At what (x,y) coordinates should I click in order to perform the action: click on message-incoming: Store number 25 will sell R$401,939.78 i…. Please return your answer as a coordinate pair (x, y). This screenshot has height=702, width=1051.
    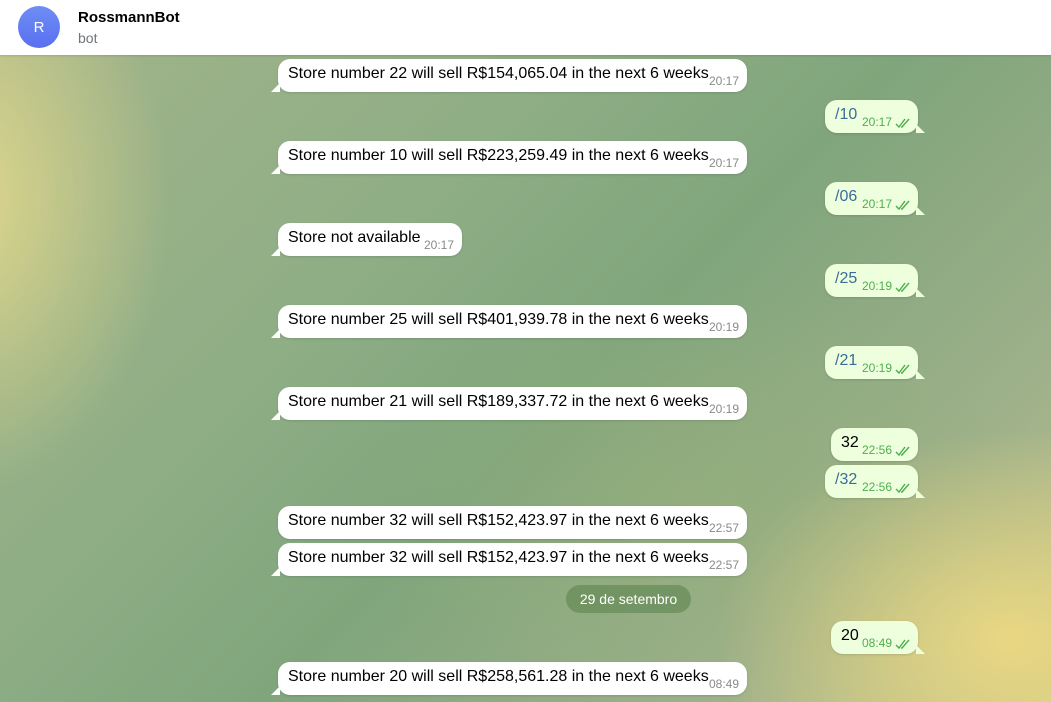
    Looking at the image, I should click on (509, 321).